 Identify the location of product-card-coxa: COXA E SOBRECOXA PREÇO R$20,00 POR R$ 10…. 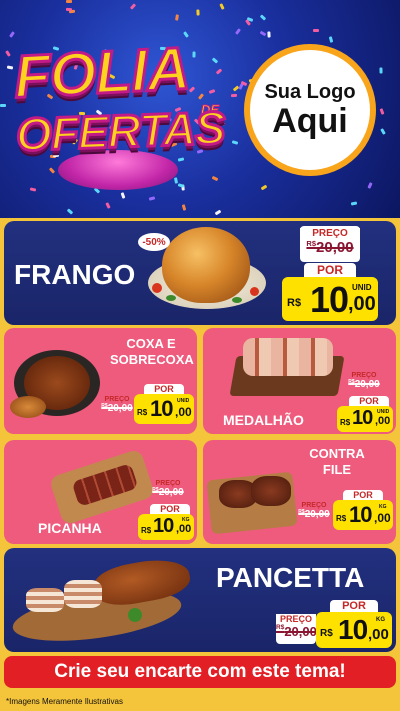
(100, 381).